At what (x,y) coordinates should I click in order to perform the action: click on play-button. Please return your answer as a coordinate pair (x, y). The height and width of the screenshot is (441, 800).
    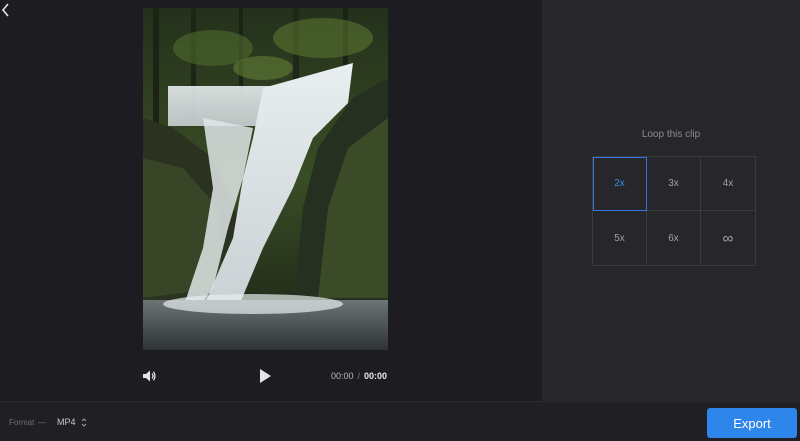
    Looking at the image, I should click on (265, 376).